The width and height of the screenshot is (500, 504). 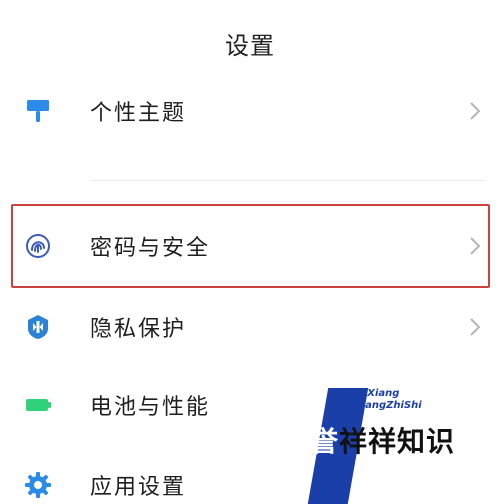 I want to click on settings-item-label: 隐私保护, so click(x=138, y=329).